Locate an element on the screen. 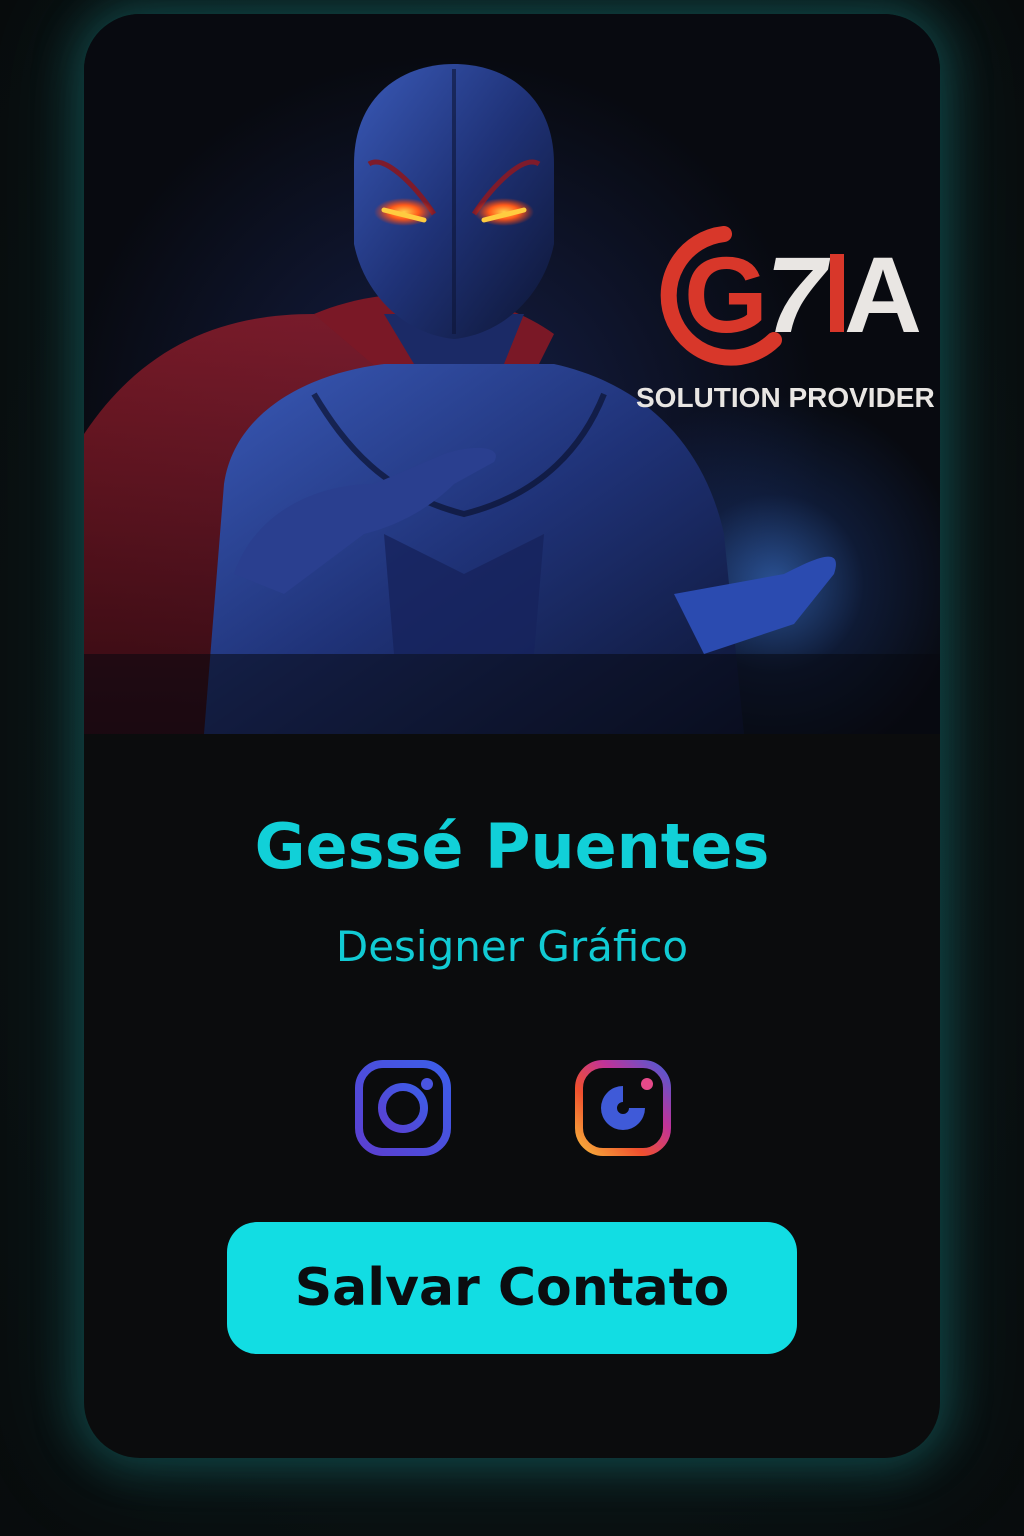 This screenshot has height=1536, width=1024. profile-name: Gessé Puentes is located at coordinates (512, 846).